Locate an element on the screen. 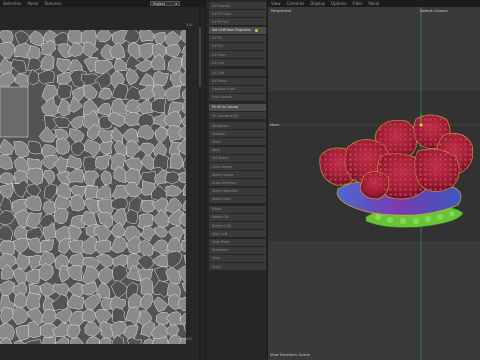  uv-command-button: UV Relax is located at coordinates (237, 81).